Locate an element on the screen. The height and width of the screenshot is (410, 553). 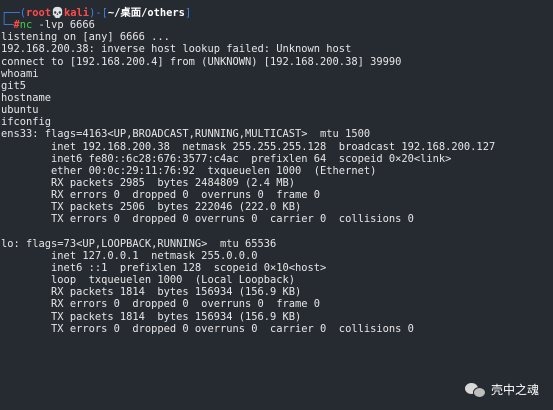
output-line: git5 is located at coordinates (14, 85).